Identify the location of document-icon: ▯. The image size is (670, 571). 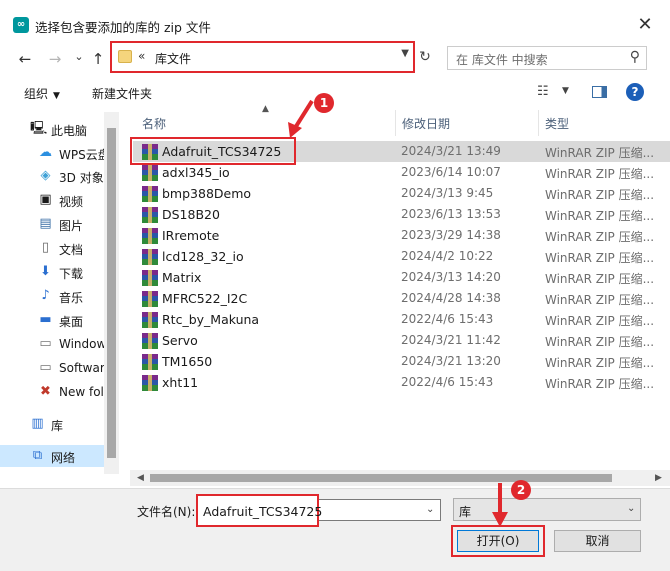
(45, 247).